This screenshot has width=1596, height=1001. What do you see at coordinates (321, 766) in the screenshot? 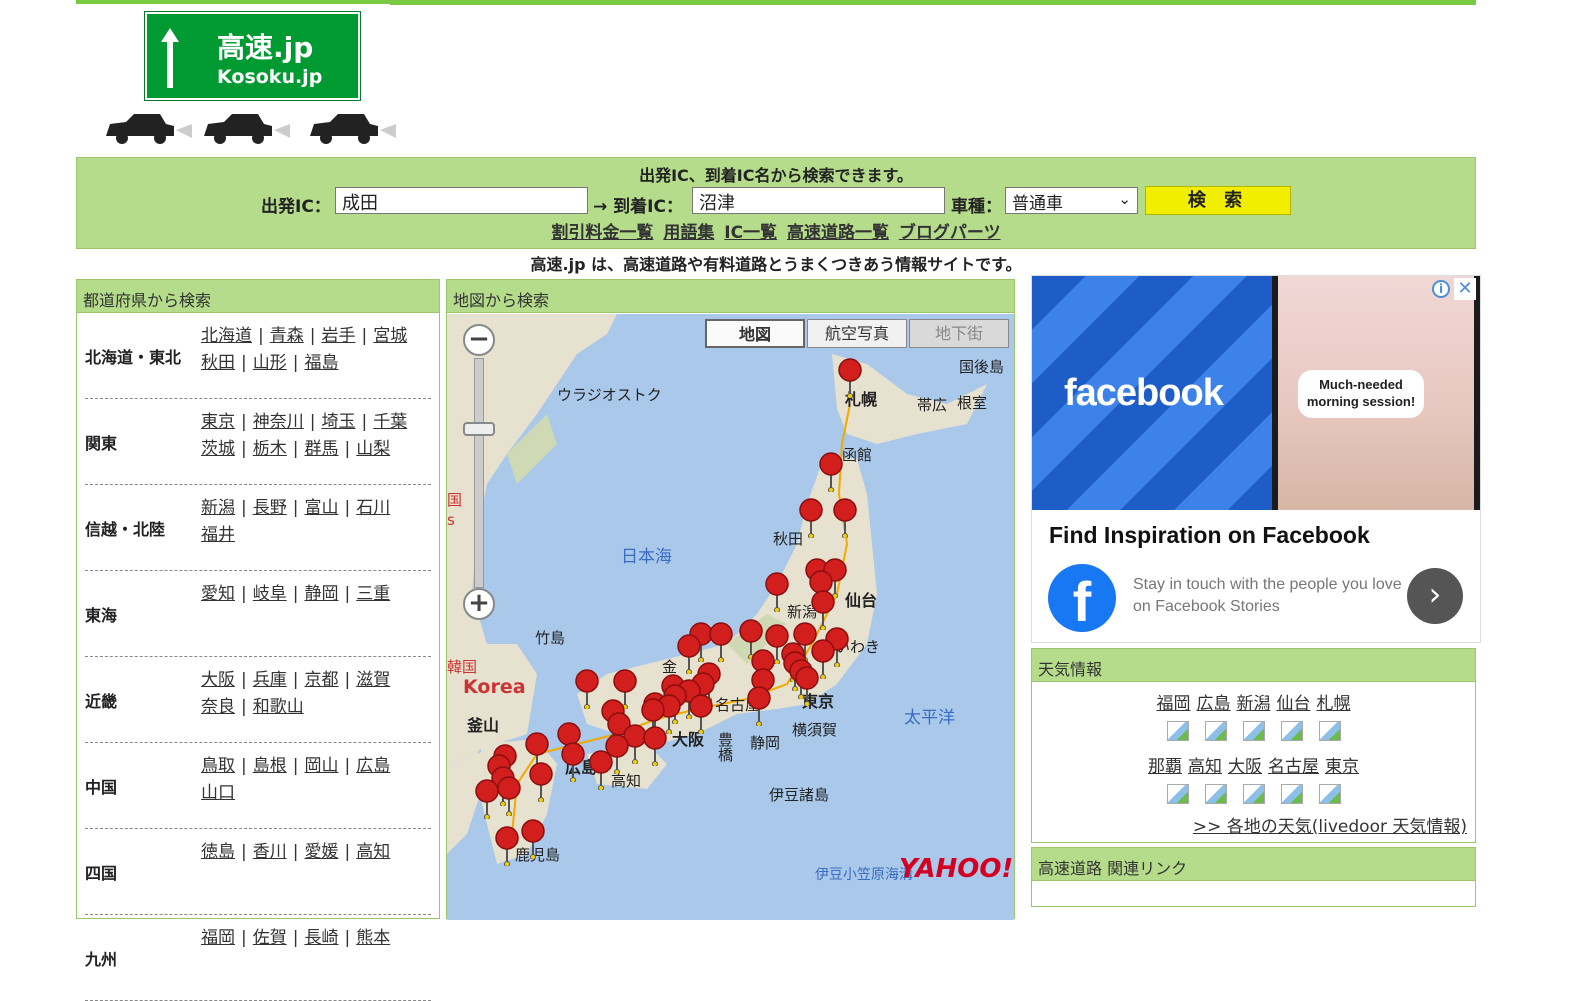
I see `prefecture-link: 岡山` at bounding box center [321, 766].